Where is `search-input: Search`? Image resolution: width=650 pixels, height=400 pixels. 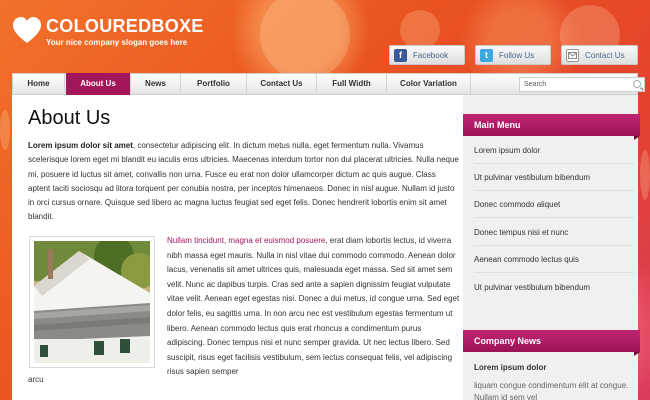
search-input: Search is located at coordinates (582, 84).